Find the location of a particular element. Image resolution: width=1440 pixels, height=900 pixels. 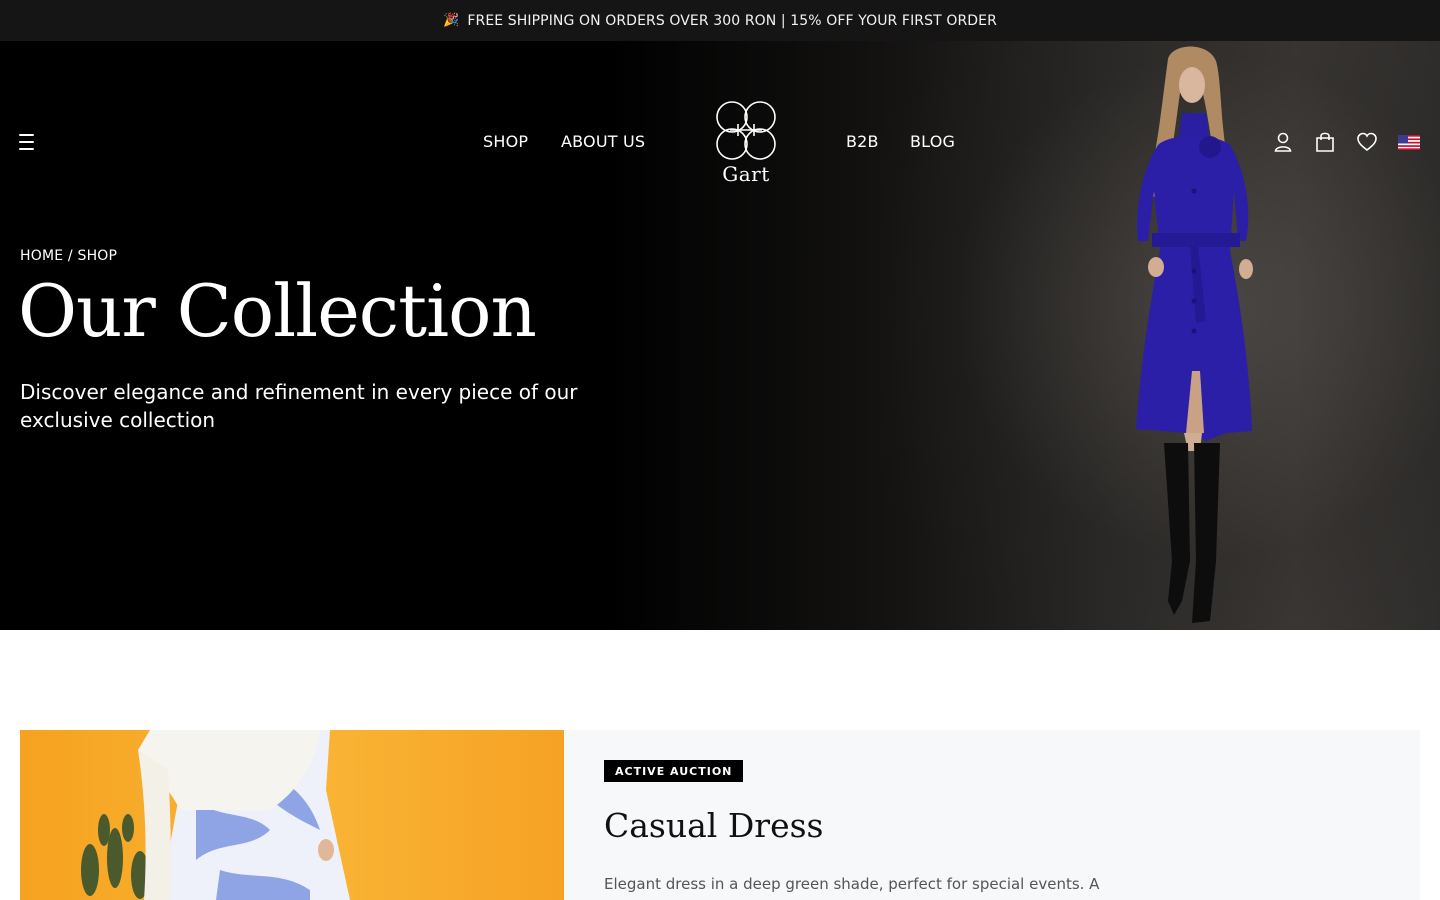

nav-link-blog: BLOG is located at coordinates (932, 141).